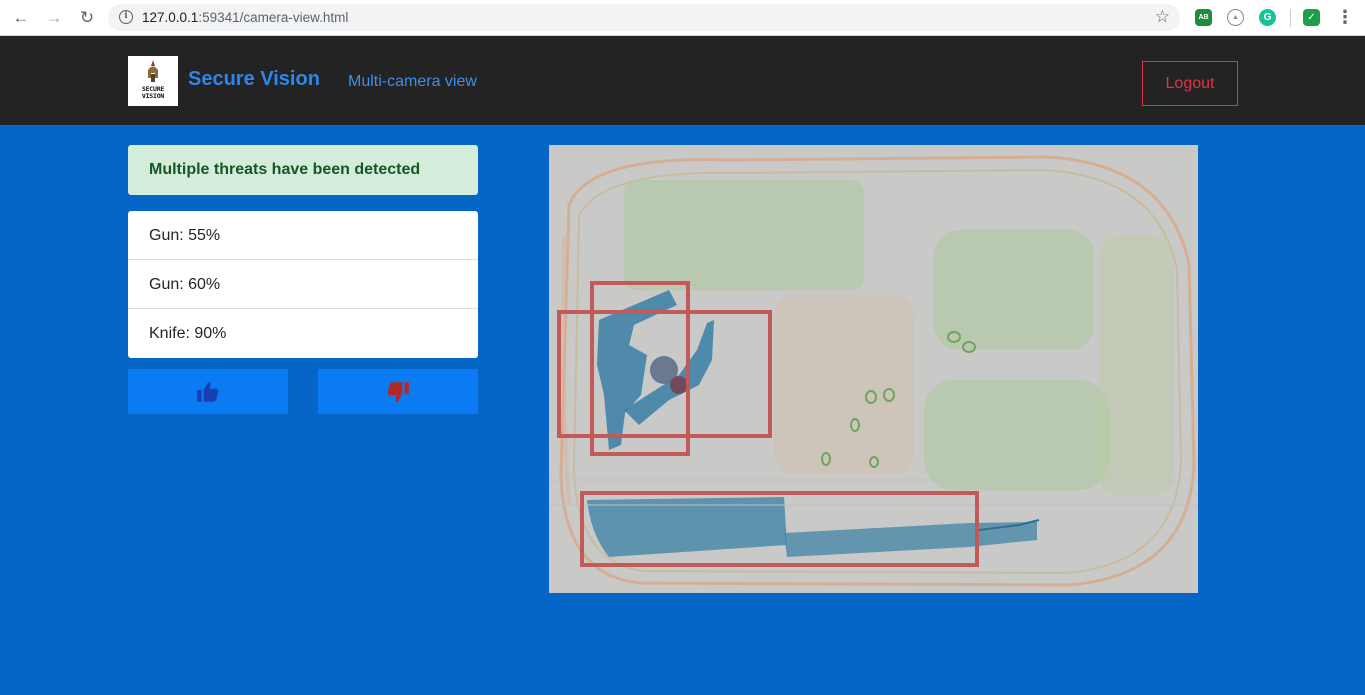 The height and width of the screenshot is (695, 1365). I want to click on url-text: 127.0.0.1:59341/camera-view.html, so click(245, 17).